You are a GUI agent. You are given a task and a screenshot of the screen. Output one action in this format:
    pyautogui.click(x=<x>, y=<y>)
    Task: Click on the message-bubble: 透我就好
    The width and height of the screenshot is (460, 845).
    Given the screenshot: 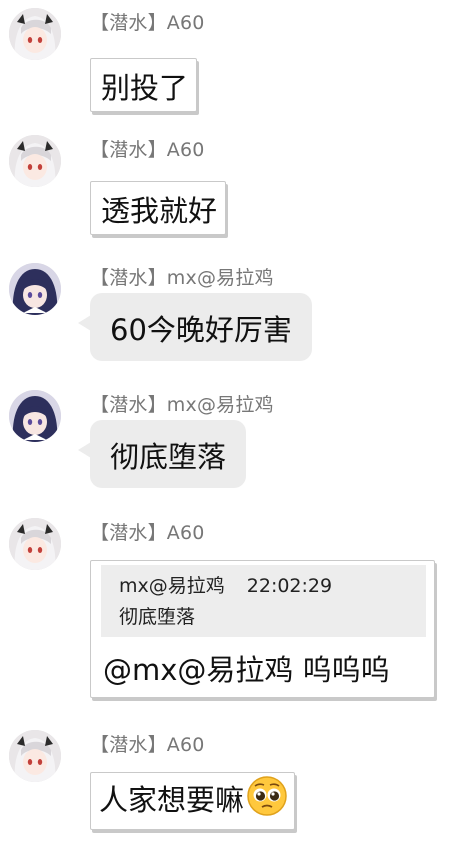 What is the action you would take?
    pyautogui.click(x=158, y=208)
    